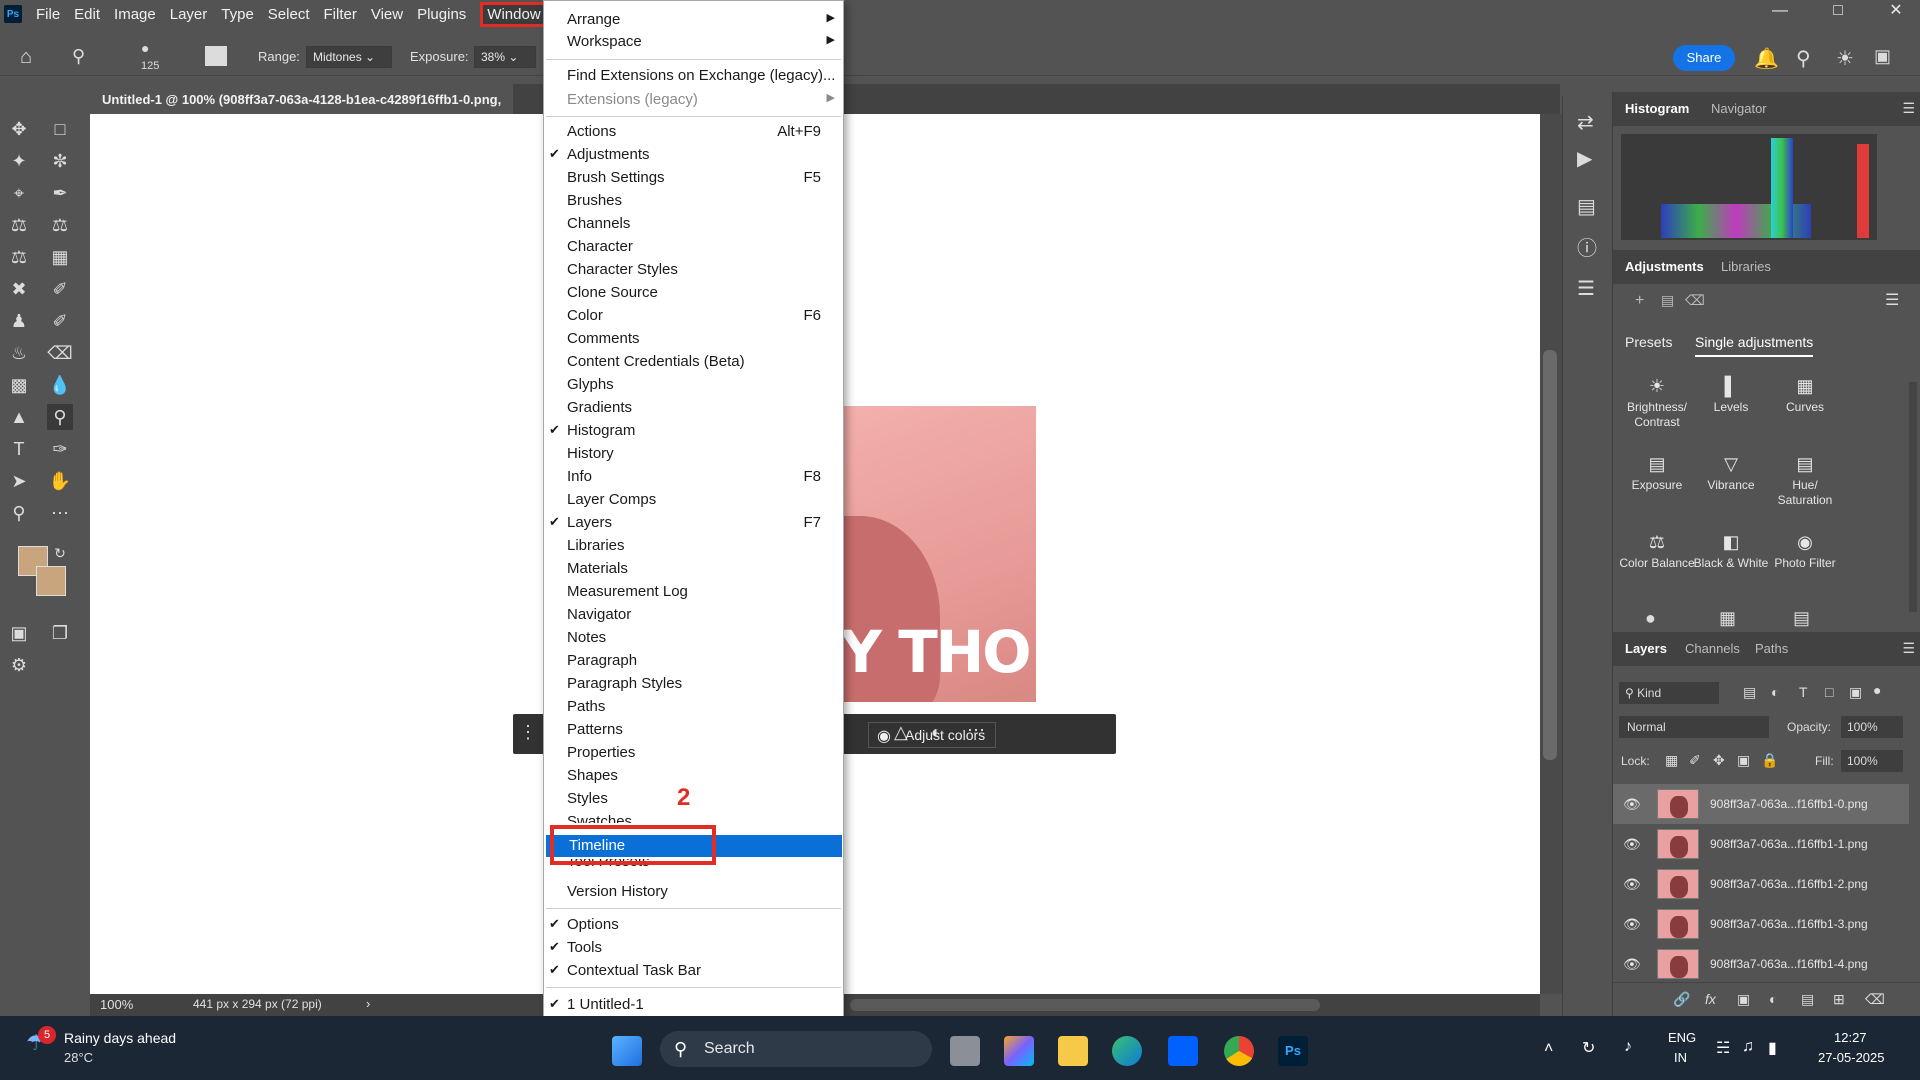 The image size is (1920, 1080). I want to click on lock-position-icon: ✥, so click(1719, 760).